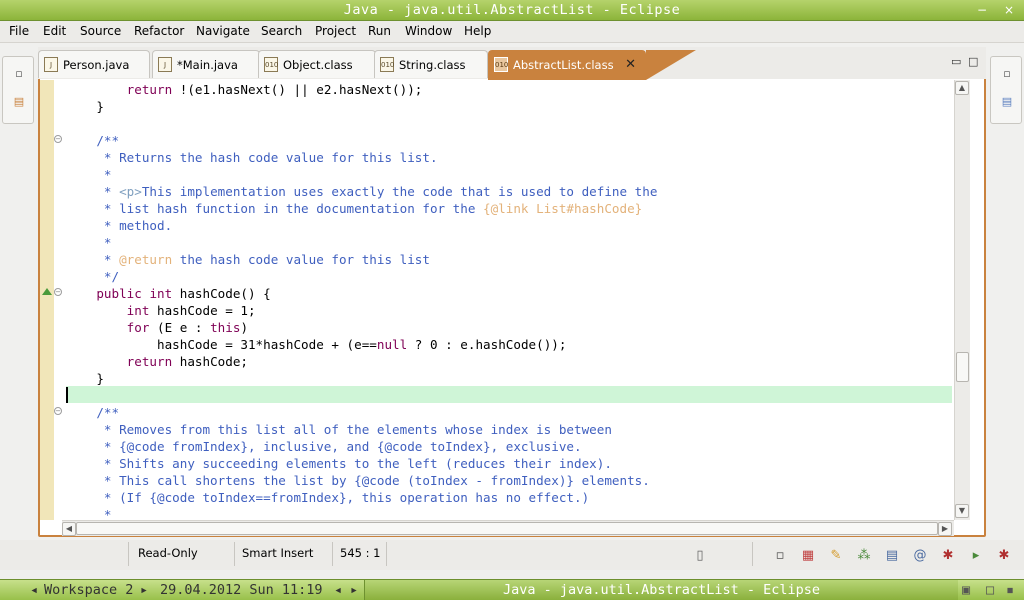 This screenshot has height=600, width=1024. Describe the element at coordinates (976, 556) in the screenshot. I see `console-icon: ▸` at that location.